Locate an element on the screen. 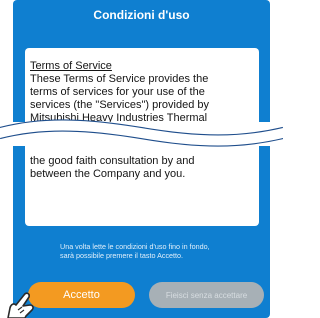  exit-without-accepting-button: Fieisci senza accettare is located at coordinates (206, 295).